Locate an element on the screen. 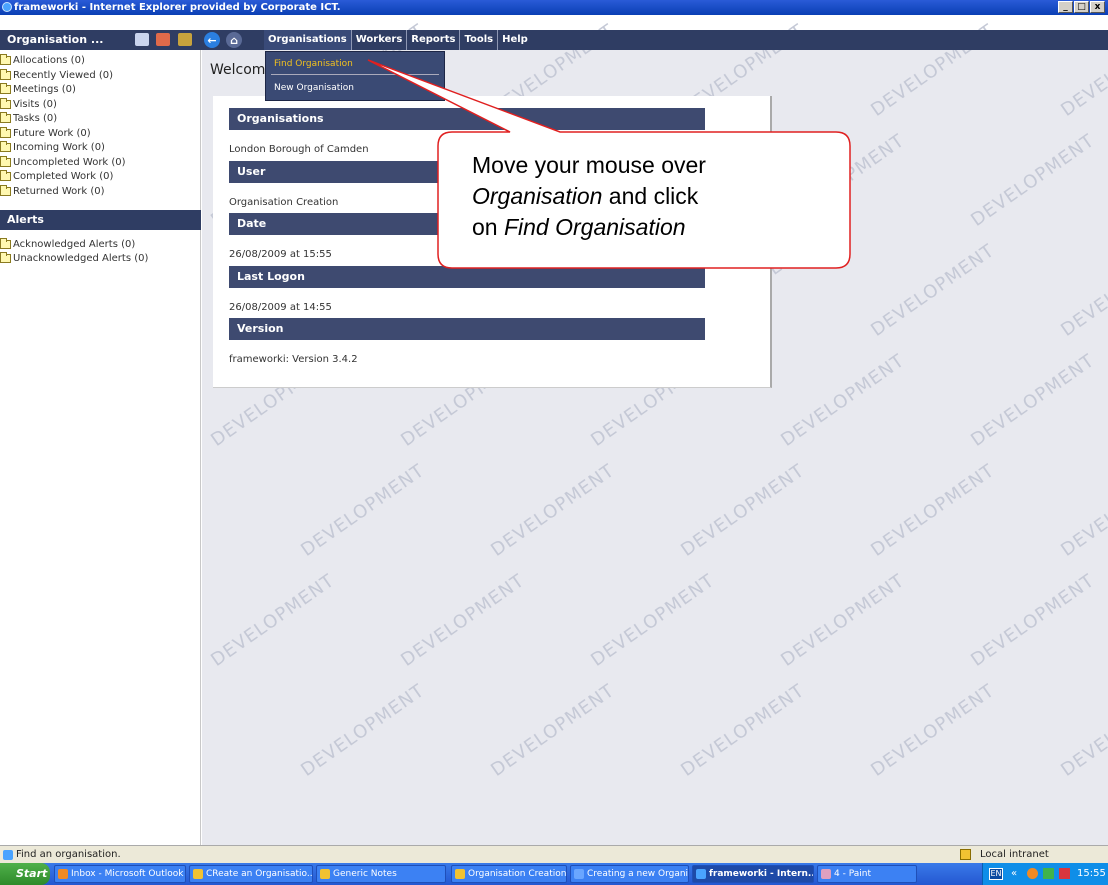  taskbar-item: Inbox - Microsoft Outlook is located at coordinates (120, 874).